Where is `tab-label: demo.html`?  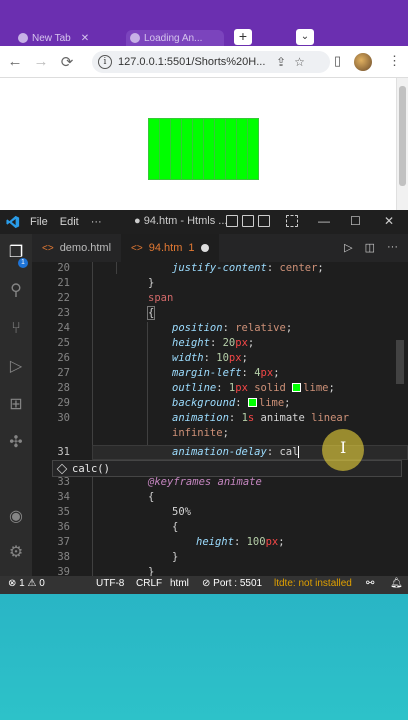 tab-label: demo.html is located at coordinates (85, 248).